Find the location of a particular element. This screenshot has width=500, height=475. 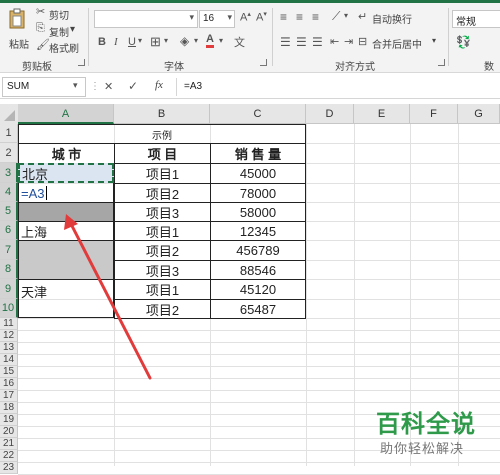

row-header-22: 22 is located at coordinates (9, 456).